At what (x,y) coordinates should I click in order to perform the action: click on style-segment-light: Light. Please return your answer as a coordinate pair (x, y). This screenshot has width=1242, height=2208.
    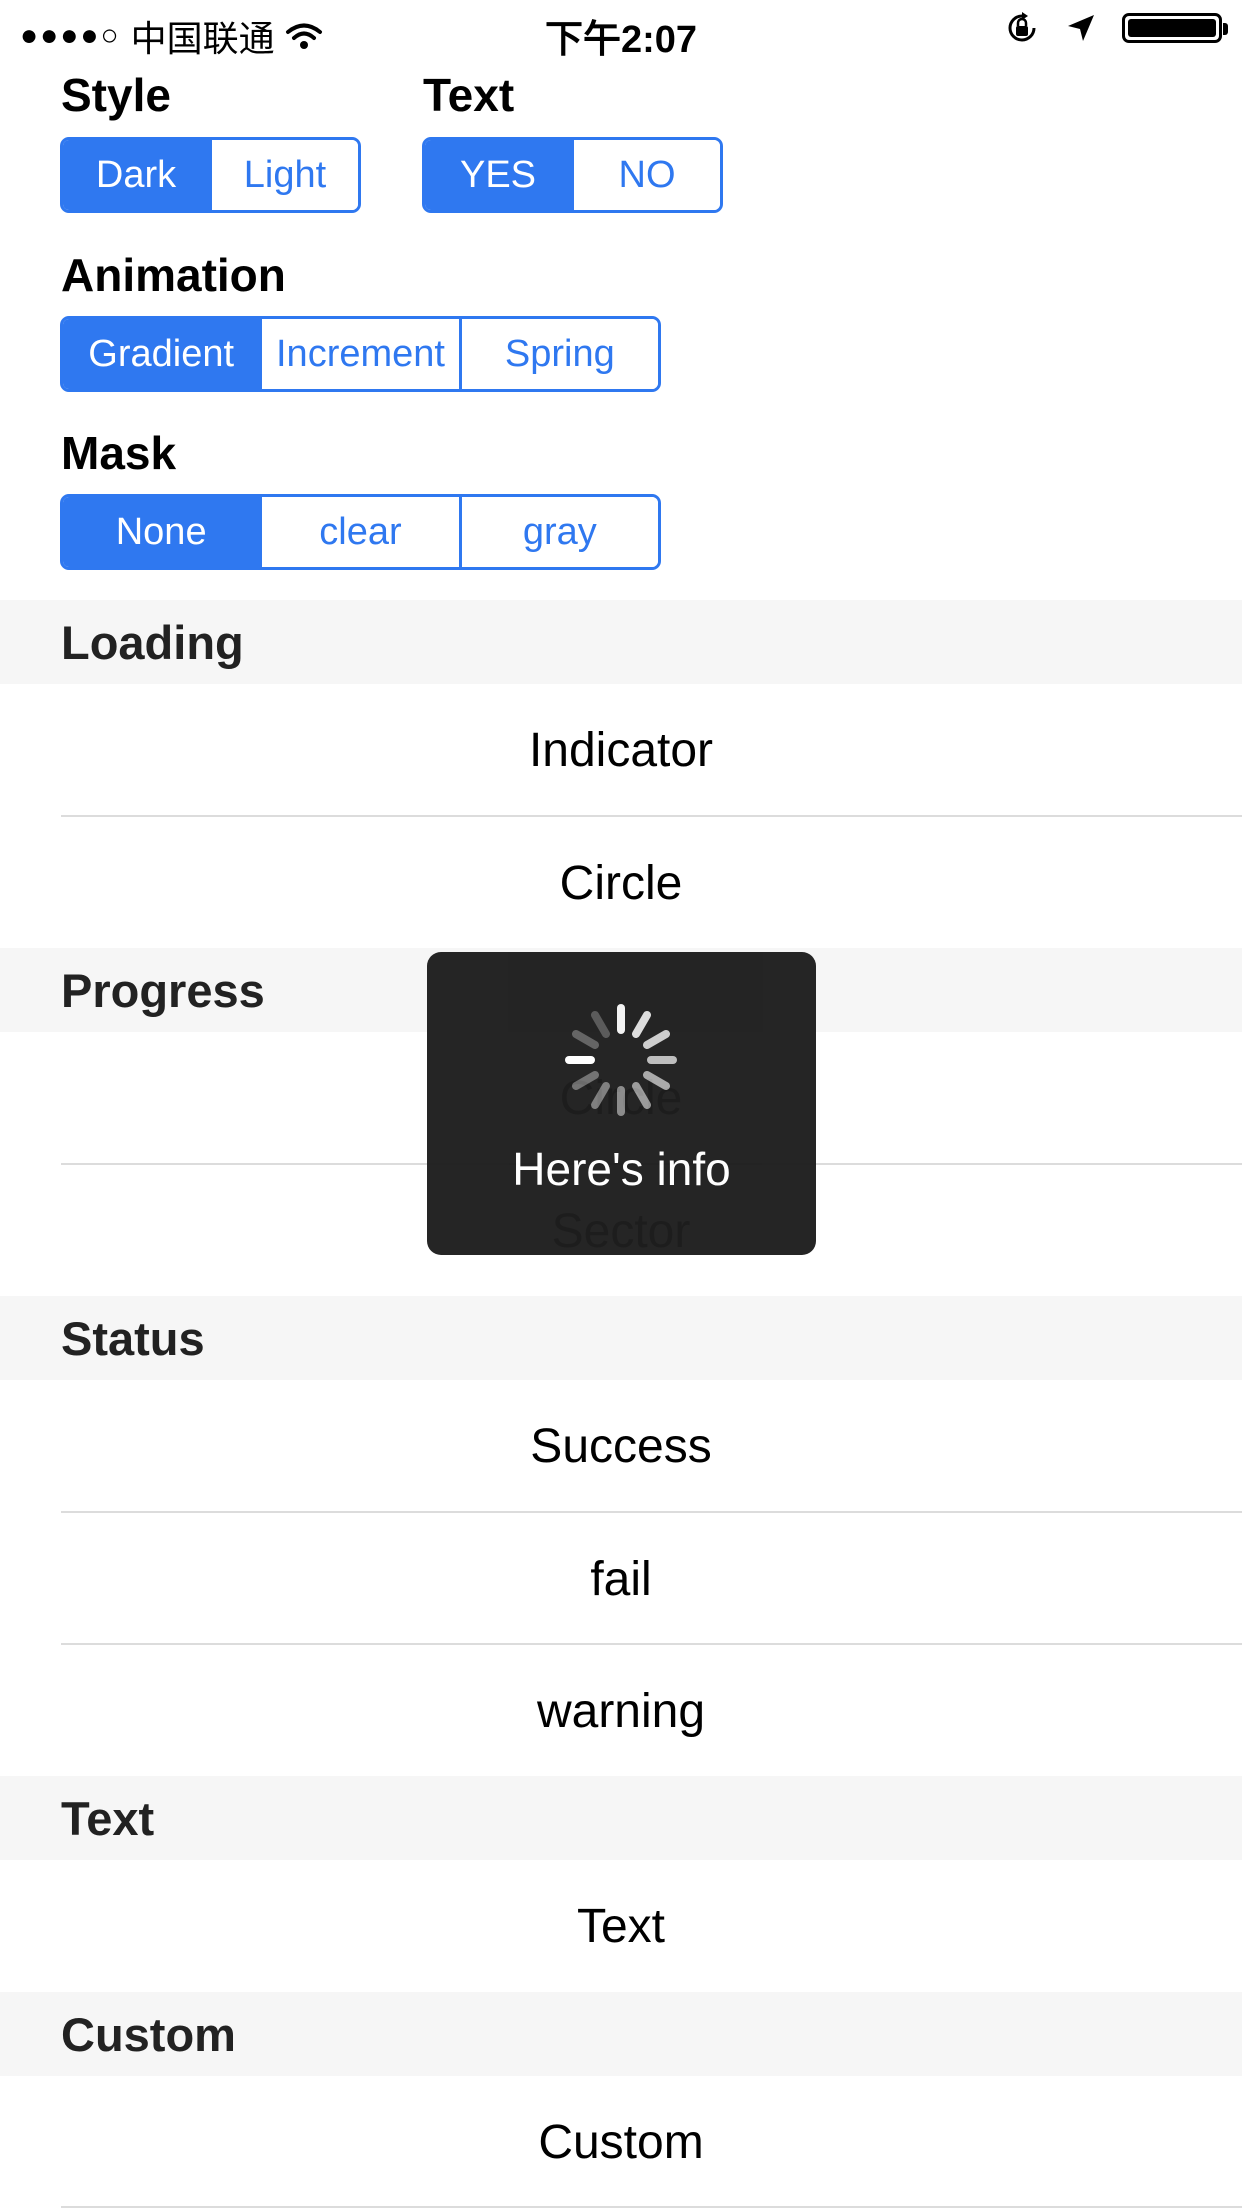
    Looking at the image, I should click on (285, 175).